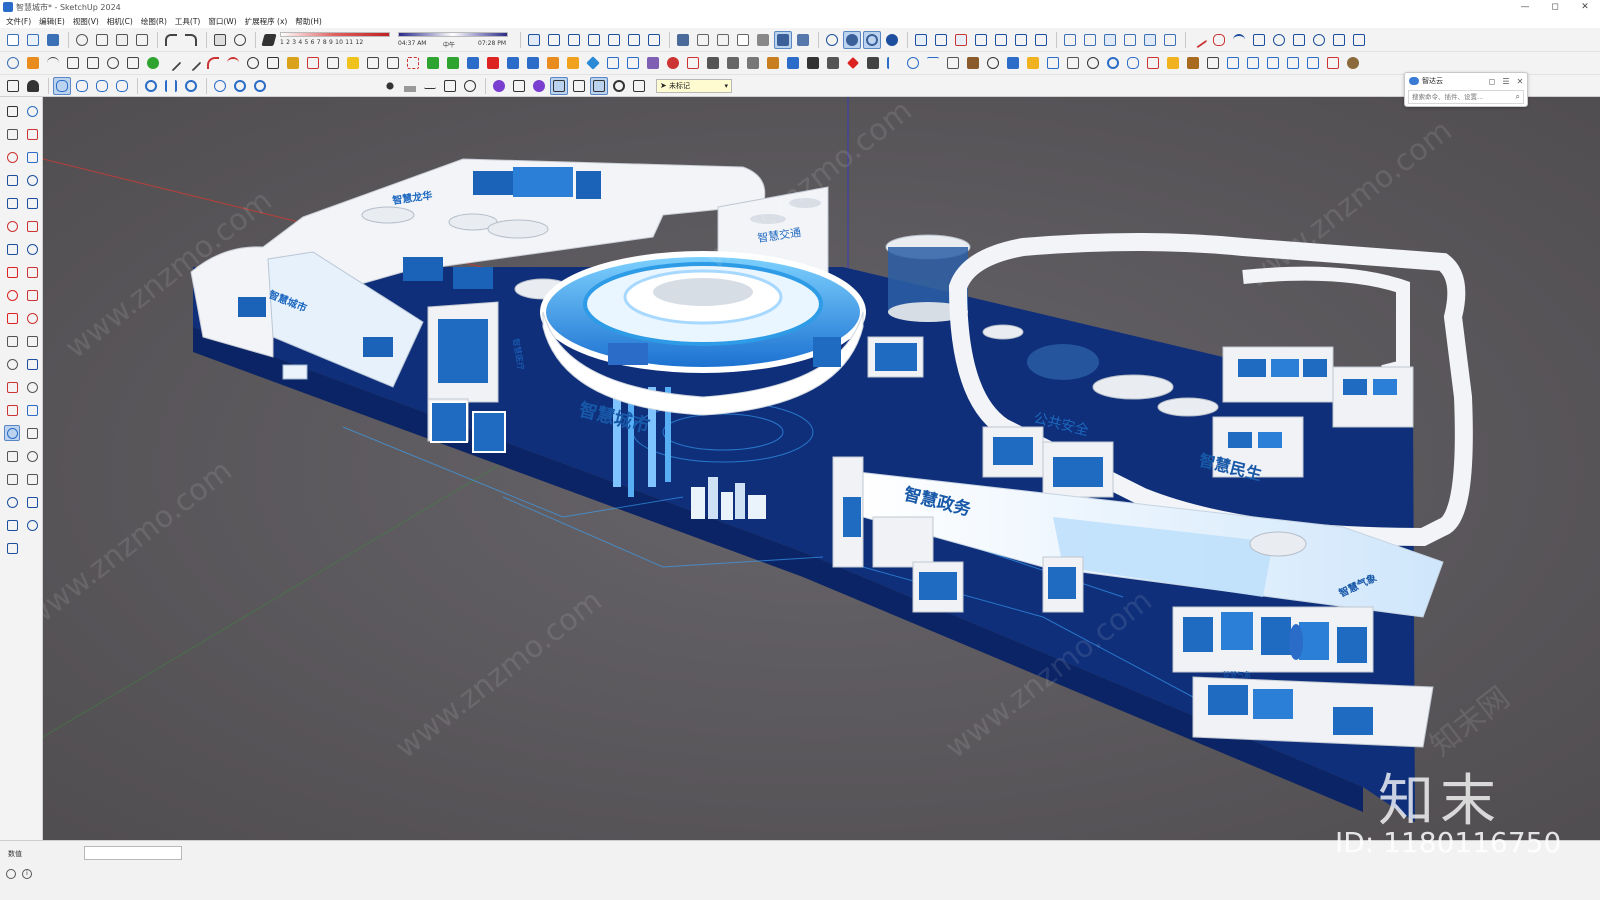 Image resolution: width=1600 pixels, height=900 pixels. What do you see at coordinates (32, 111) in the screenshot?
I see `paint-bucket-tool-icon` at bounding box center [32, 111].